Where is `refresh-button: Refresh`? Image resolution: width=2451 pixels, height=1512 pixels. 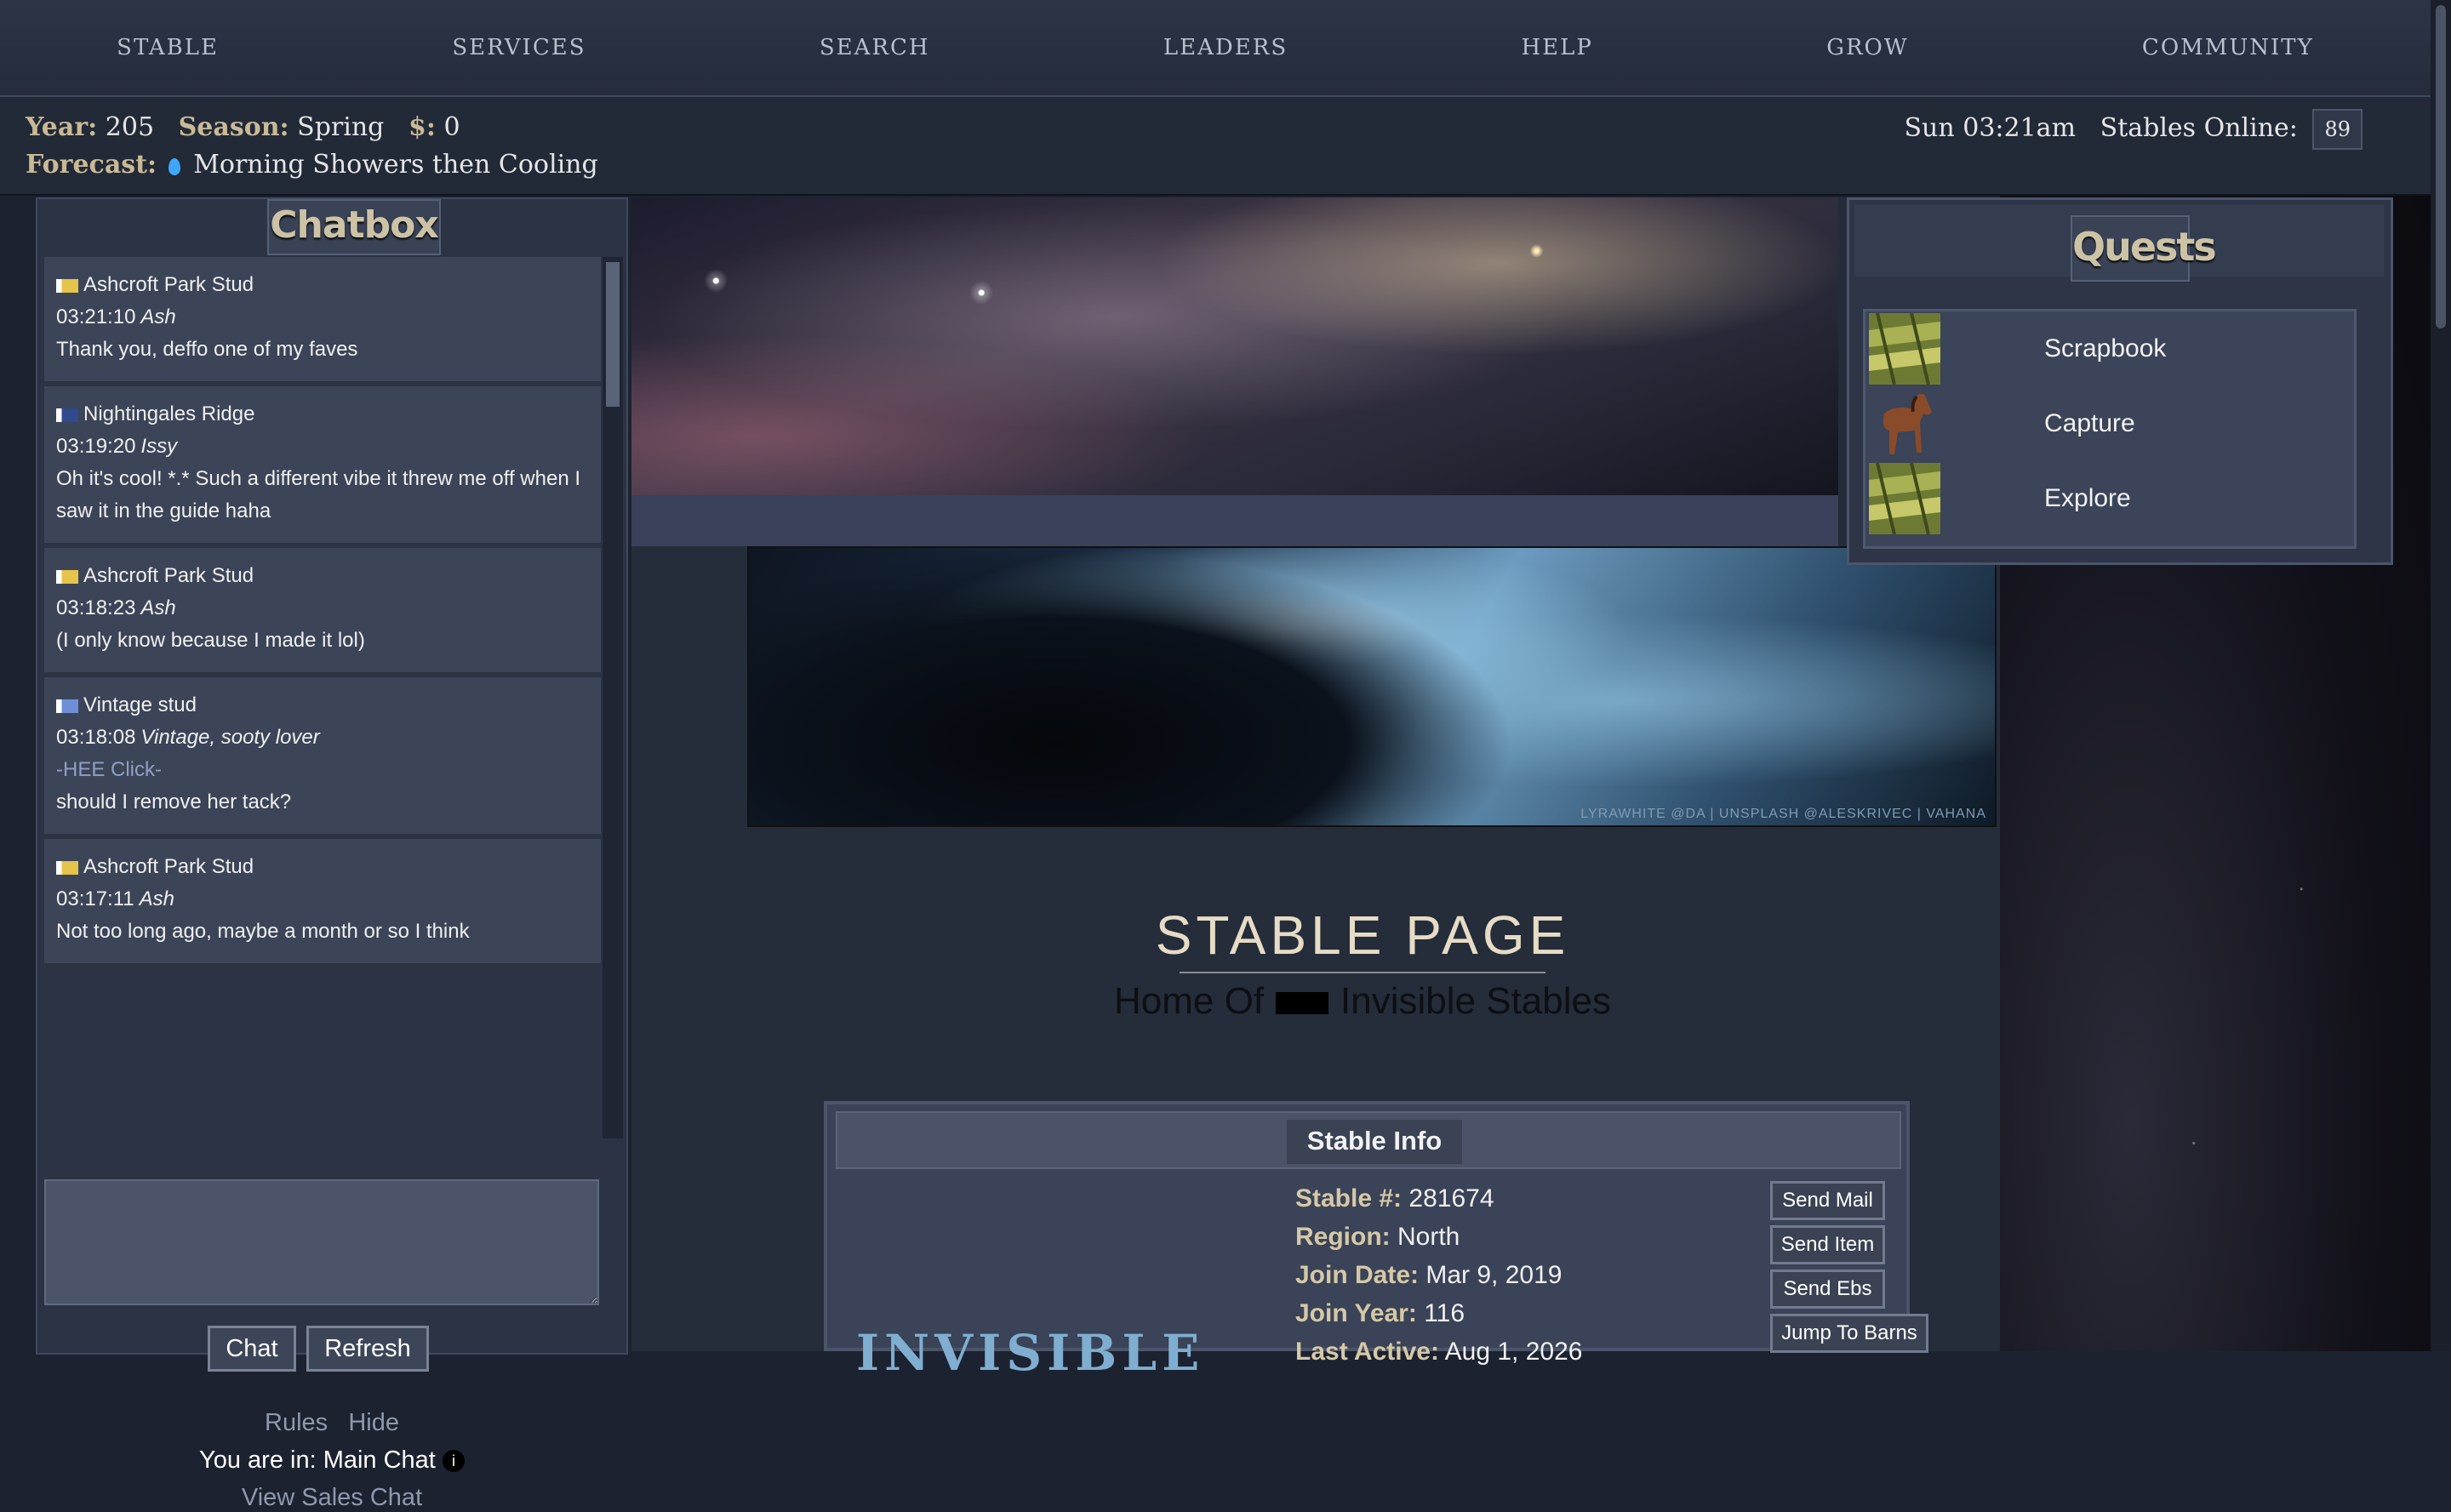 refresh-button: Refresh is located at coordinates (367, 1349).